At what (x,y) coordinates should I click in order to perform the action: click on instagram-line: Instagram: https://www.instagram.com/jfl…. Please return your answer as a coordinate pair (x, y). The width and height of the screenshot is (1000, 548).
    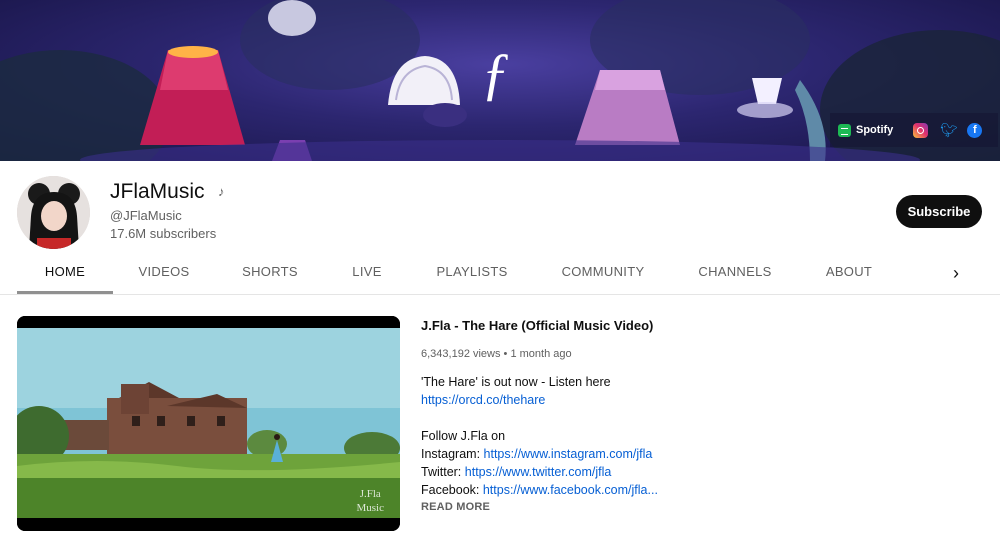
    Looking at the image, I should click on (586, 454).